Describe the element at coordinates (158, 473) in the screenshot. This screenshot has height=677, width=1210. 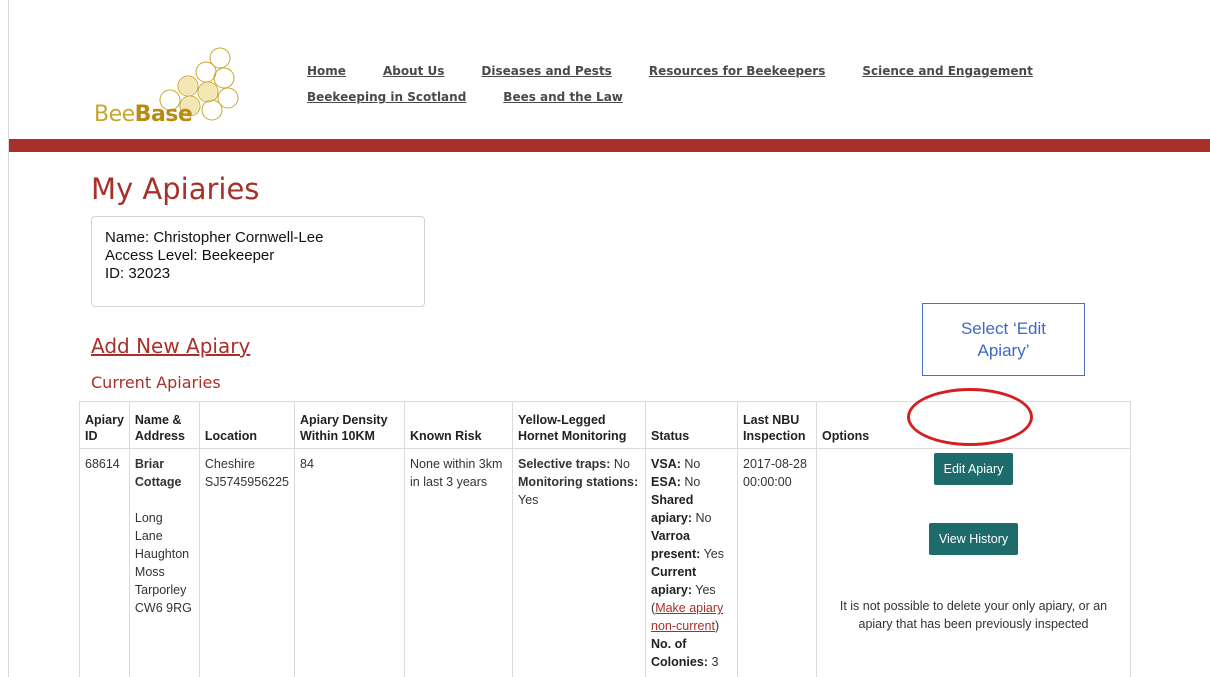
I see `apiary-name: Briar Cottage` at that location.